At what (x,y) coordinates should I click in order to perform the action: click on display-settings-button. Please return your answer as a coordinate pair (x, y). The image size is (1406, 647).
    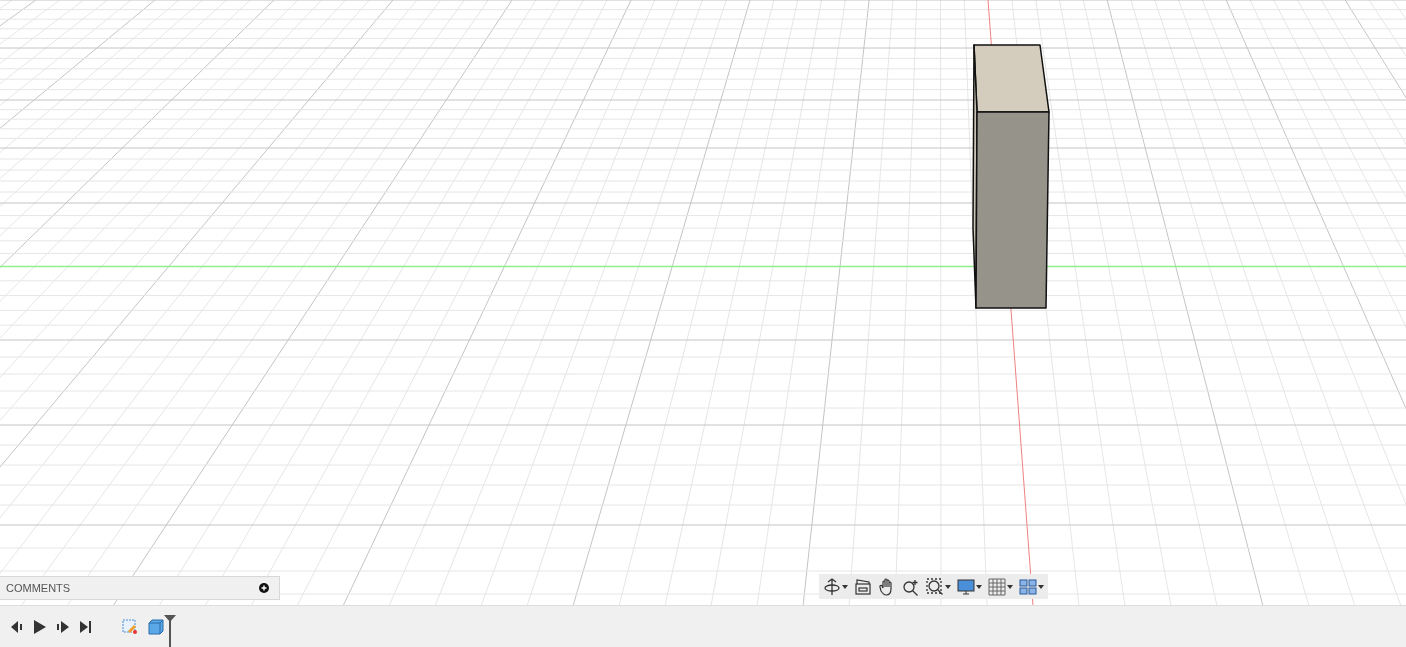
    Looking at the image, I should click on (969, 586).